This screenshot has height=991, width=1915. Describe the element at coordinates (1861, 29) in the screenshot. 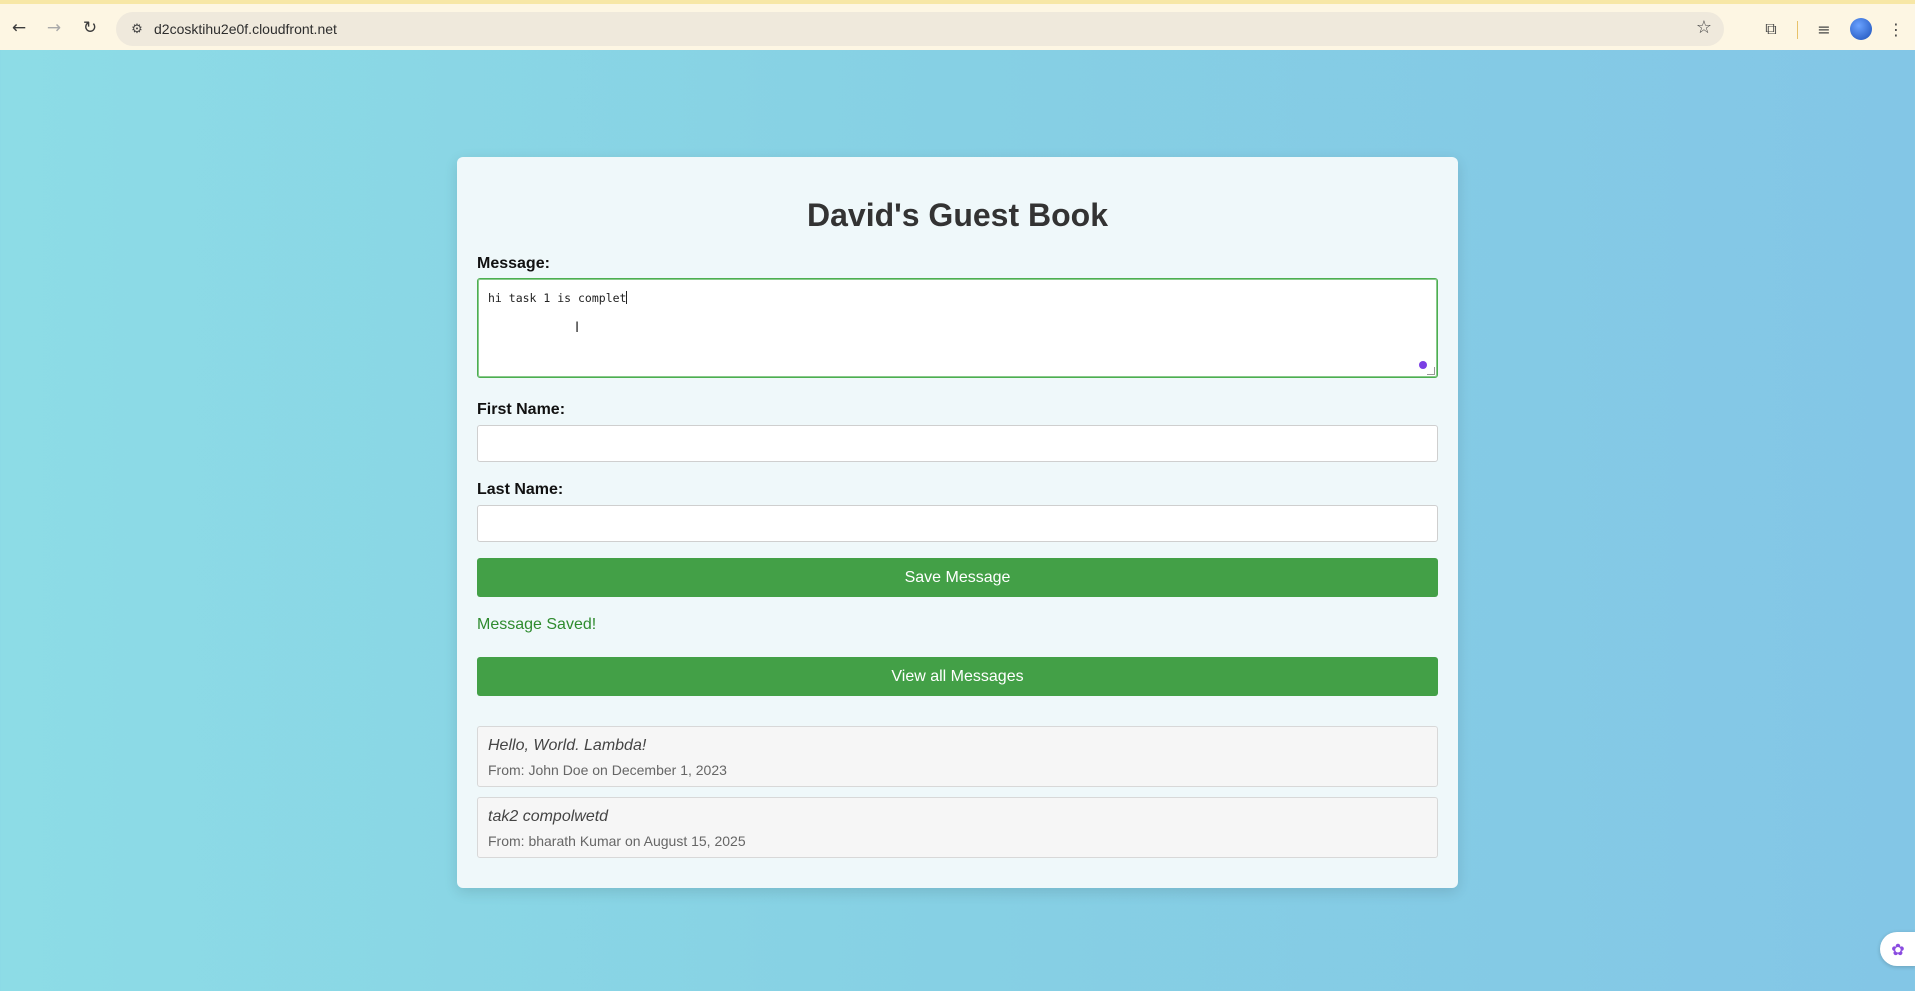

I see `profile-avatar` at that location.